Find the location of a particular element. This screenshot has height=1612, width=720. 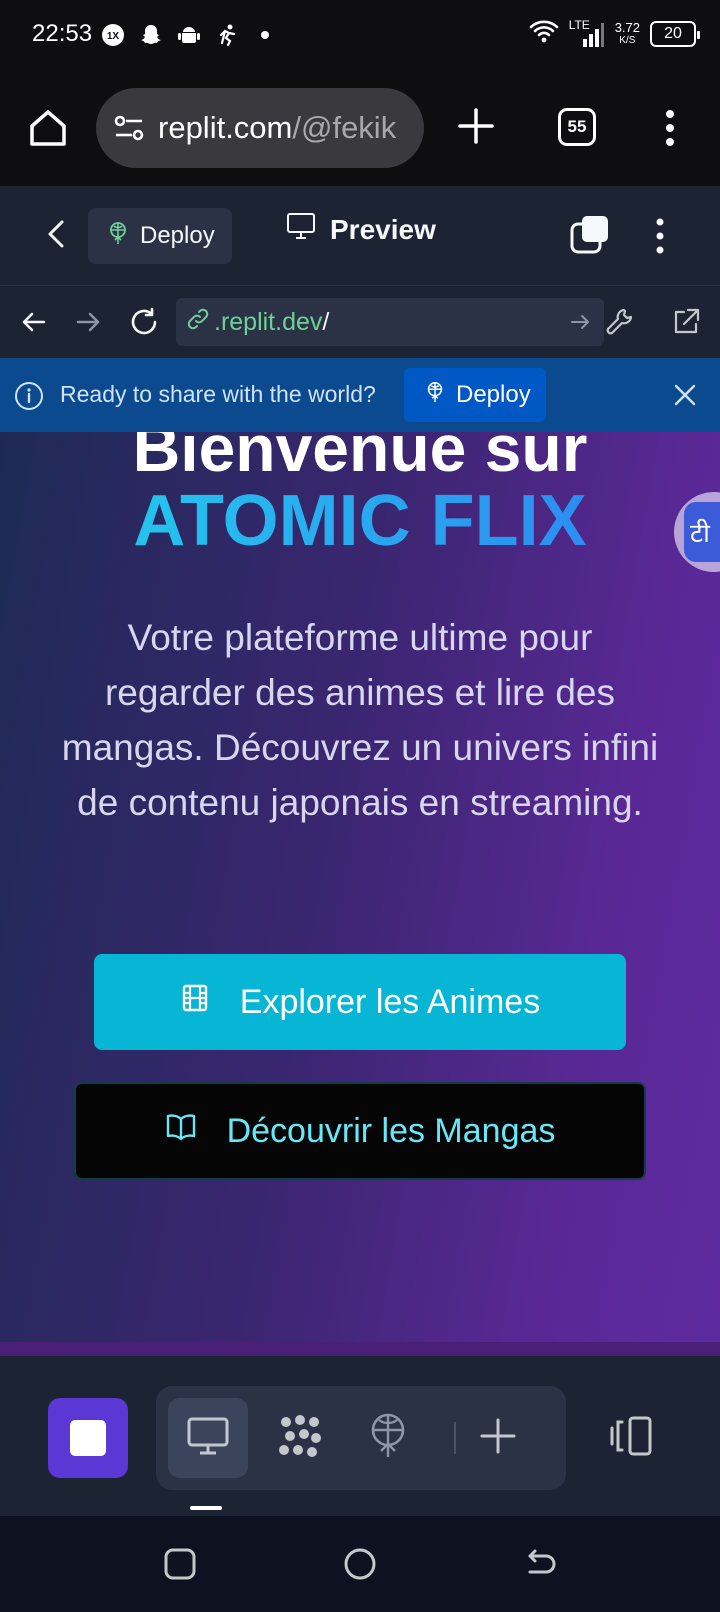

preview-tab: Preview is located at coordinates (361, 229).